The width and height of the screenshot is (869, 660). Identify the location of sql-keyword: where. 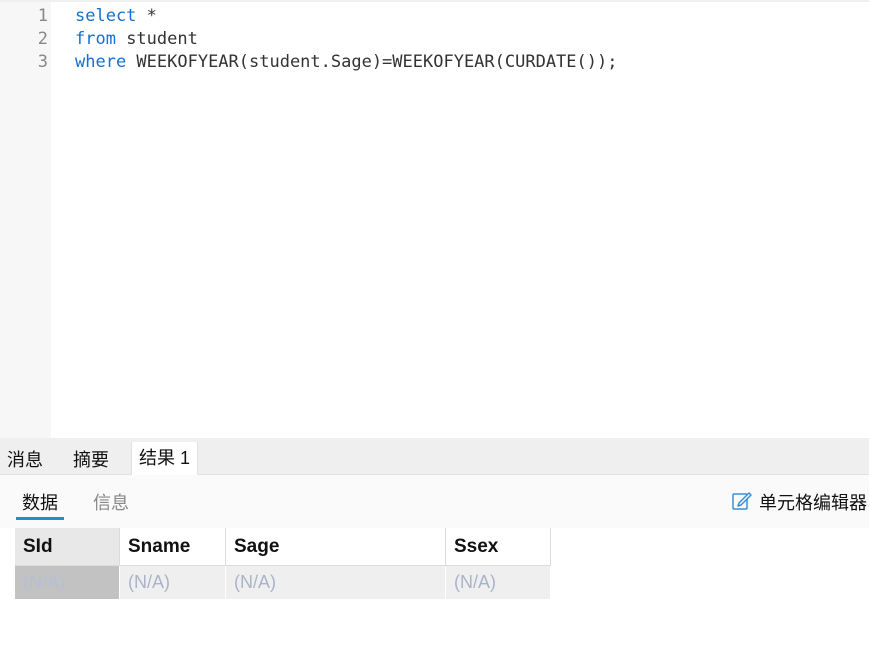
(101, 62).